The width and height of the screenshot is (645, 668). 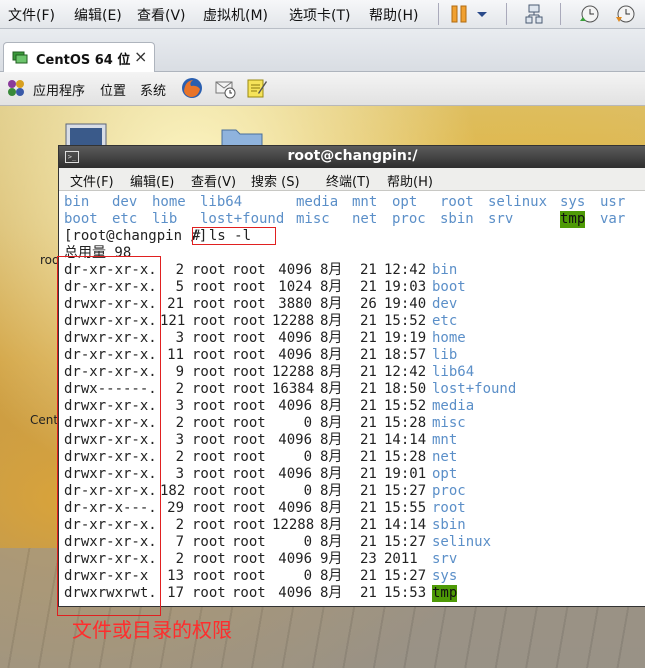 I want to click on time: 15:27, so click(x=405, y=542).